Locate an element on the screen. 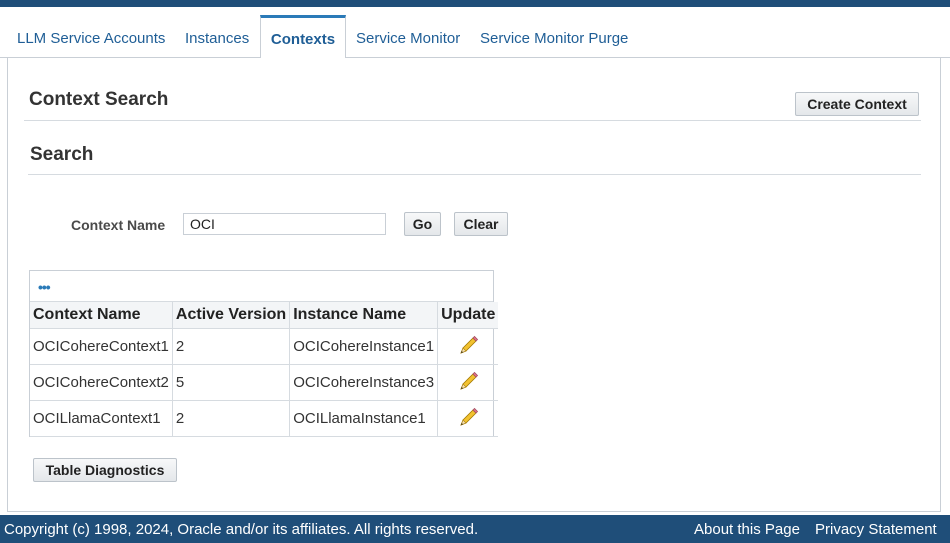  tab-instances: Instances is located at coordinates (217, 36).